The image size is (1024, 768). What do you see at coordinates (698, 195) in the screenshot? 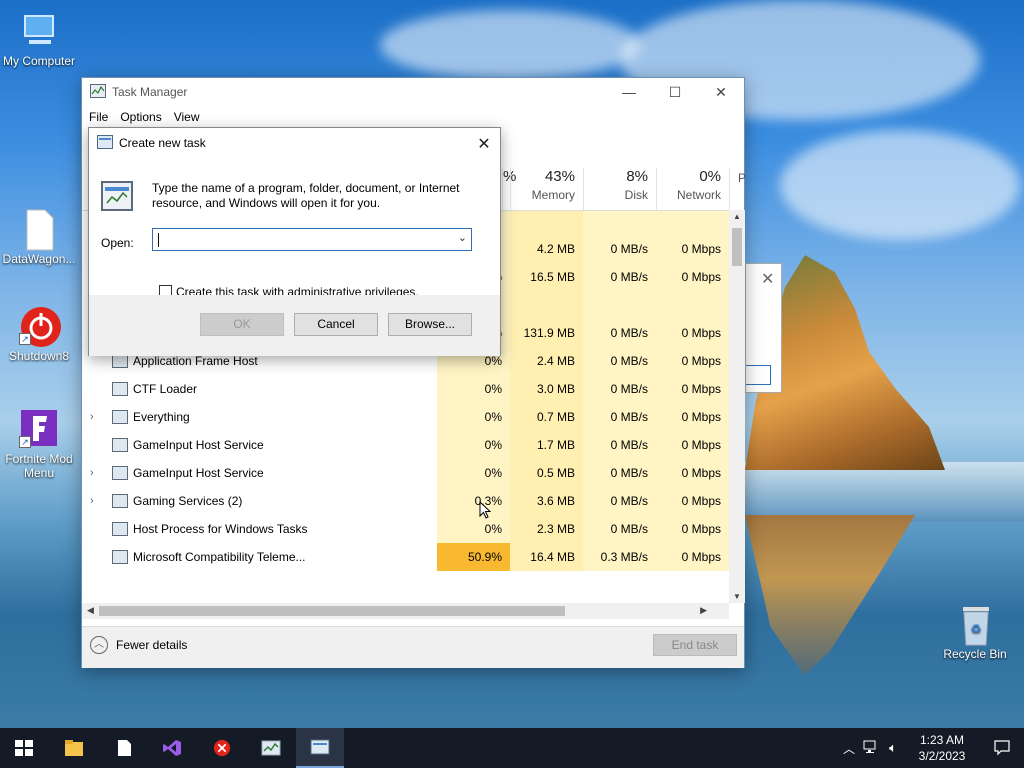
I see `column-name: Network` at bounding box center [698, 195].